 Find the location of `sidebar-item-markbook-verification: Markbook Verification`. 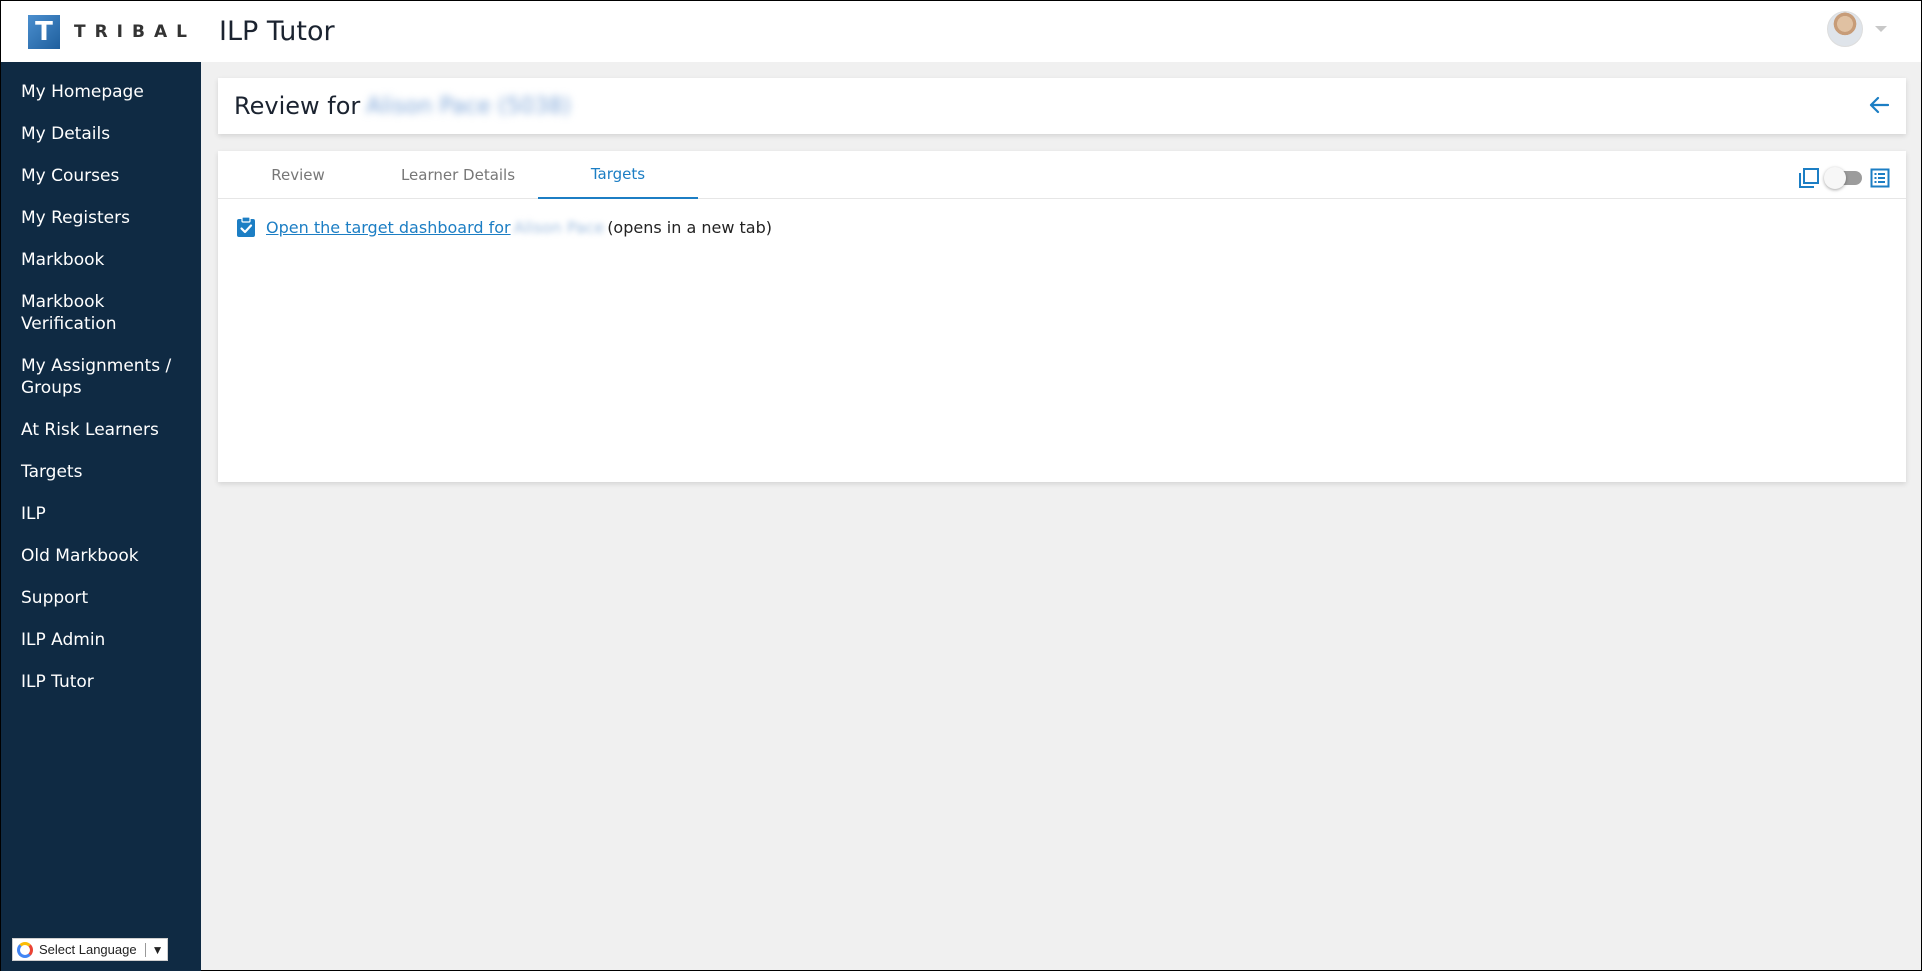

sidebar-item-markbook-verification: Markbook Verification is located at coordinates (101, 313).